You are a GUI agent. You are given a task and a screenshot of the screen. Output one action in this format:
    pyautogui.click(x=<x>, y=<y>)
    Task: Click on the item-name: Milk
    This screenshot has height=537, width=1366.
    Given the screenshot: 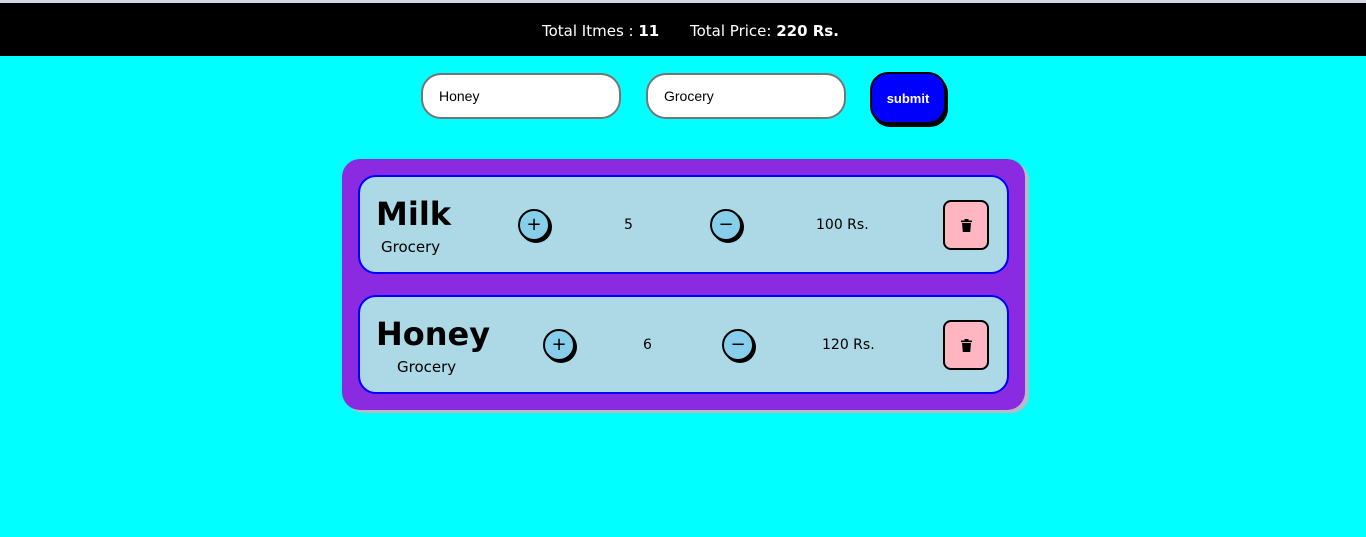 What is the action you would take?
    pyautogui.click(x=414, y=214)
    